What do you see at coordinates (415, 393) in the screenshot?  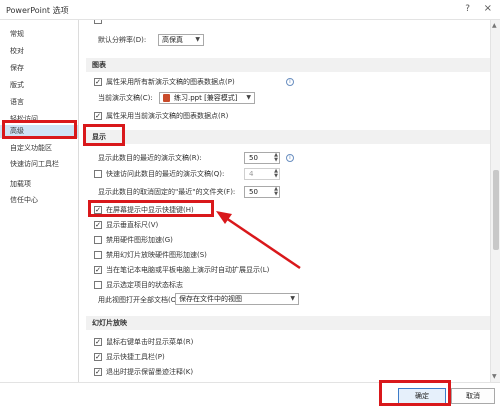 I see `highlight-ok-button` at bounding box center [415, 393].